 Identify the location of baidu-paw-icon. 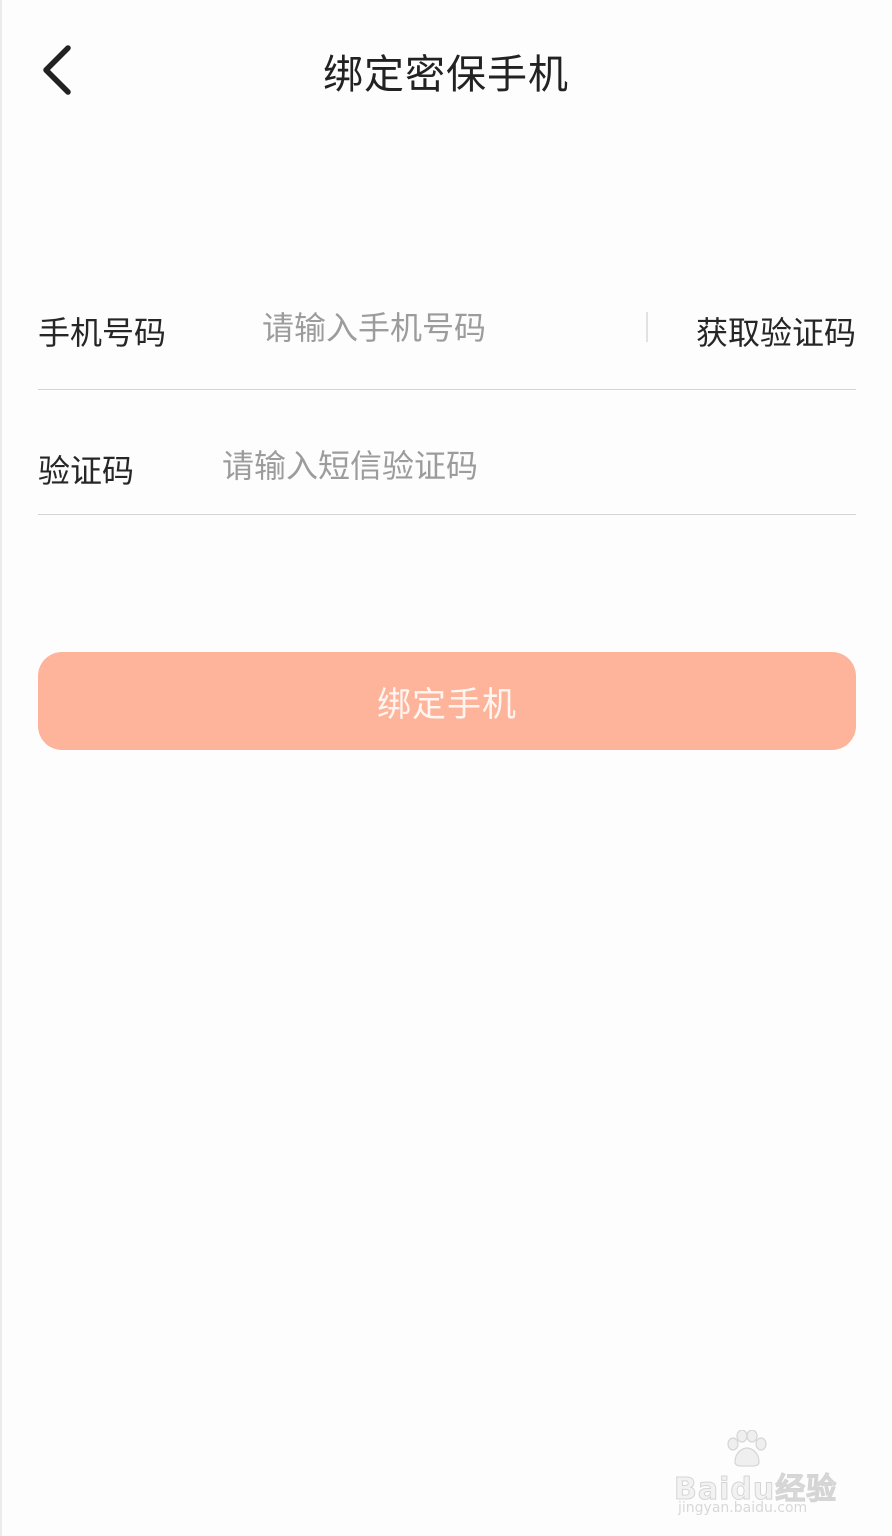
(747, 1448).